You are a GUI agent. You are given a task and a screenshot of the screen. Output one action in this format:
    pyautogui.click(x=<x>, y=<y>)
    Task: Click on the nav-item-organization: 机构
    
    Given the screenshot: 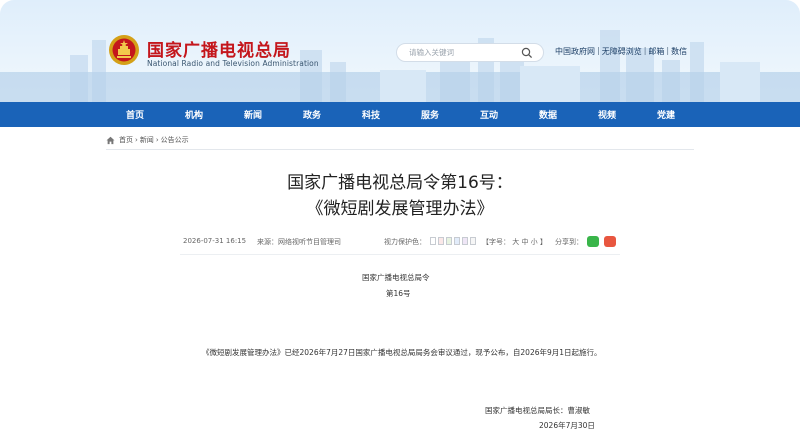 What is the action you would take?
    pyautogui.click(x=194, y=114)
    